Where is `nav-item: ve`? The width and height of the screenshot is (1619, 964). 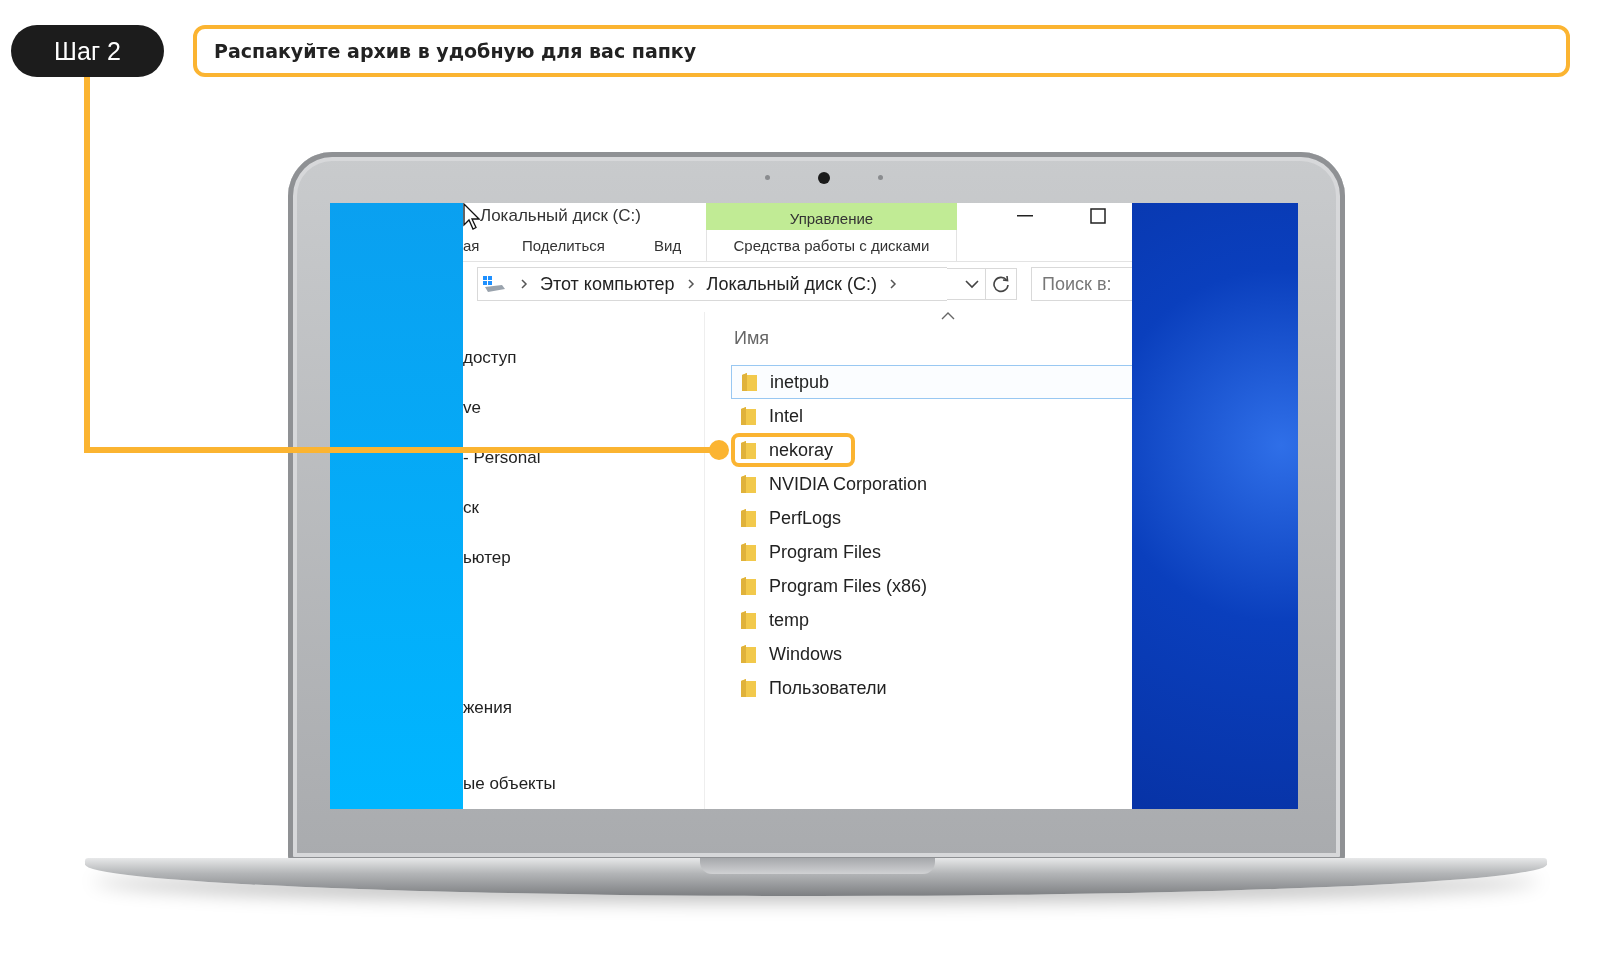
nav-item: ve is located at coordinates (583, 408).